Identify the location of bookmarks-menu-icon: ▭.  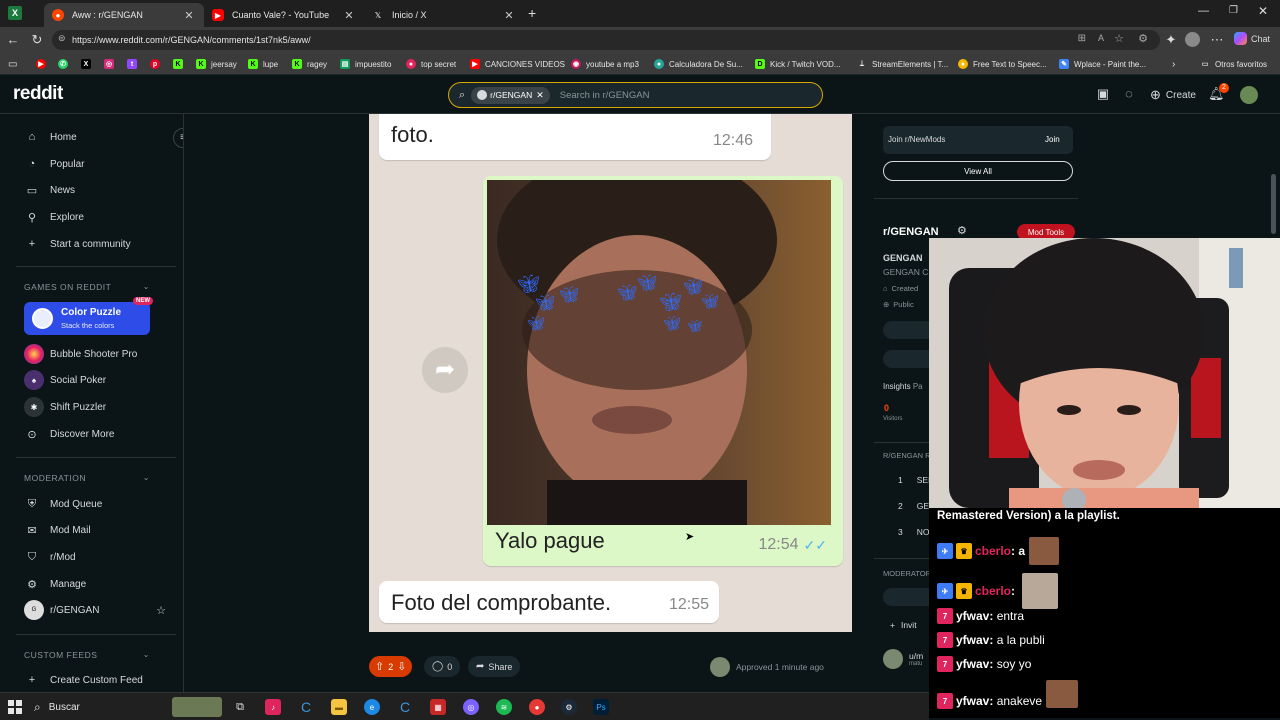
(12, 64).